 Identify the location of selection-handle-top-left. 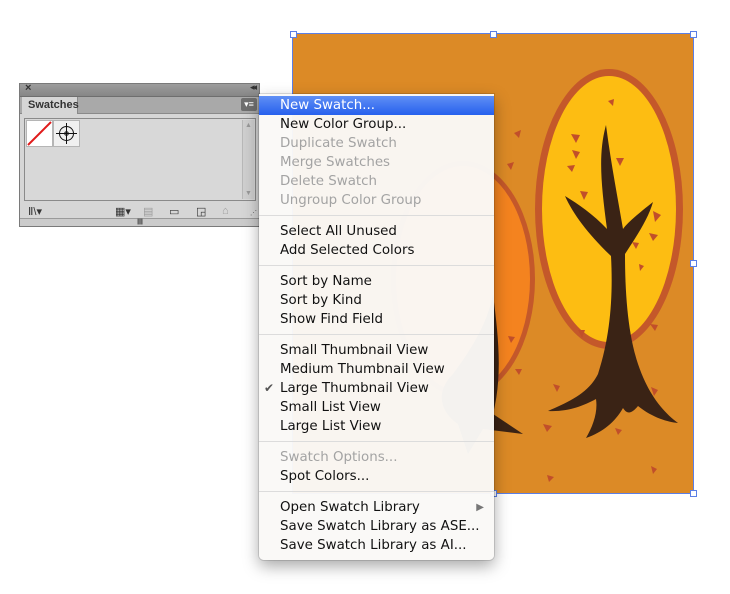
(293, 34).